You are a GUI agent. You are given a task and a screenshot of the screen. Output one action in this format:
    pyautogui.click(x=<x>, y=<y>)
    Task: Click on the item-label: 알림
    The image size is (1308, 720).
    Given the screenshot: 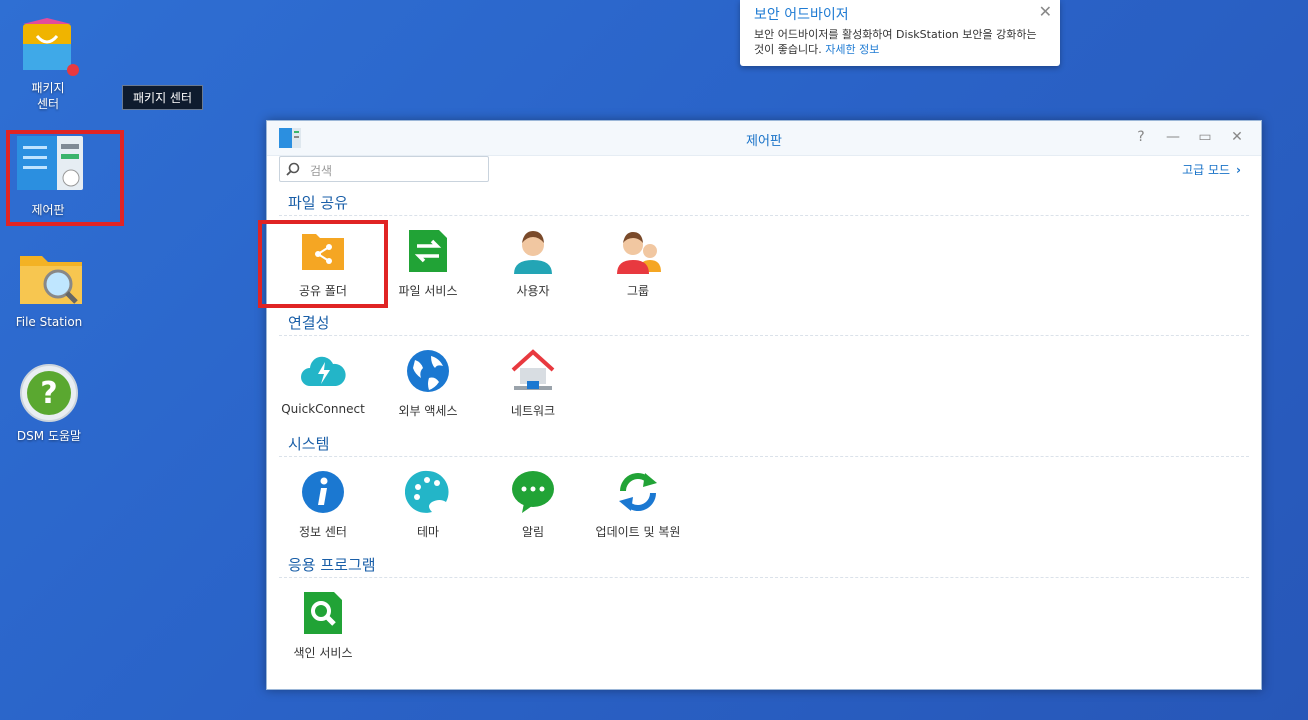 What is the action you would take?
    pyautogui.click(x=533, y=532)
    